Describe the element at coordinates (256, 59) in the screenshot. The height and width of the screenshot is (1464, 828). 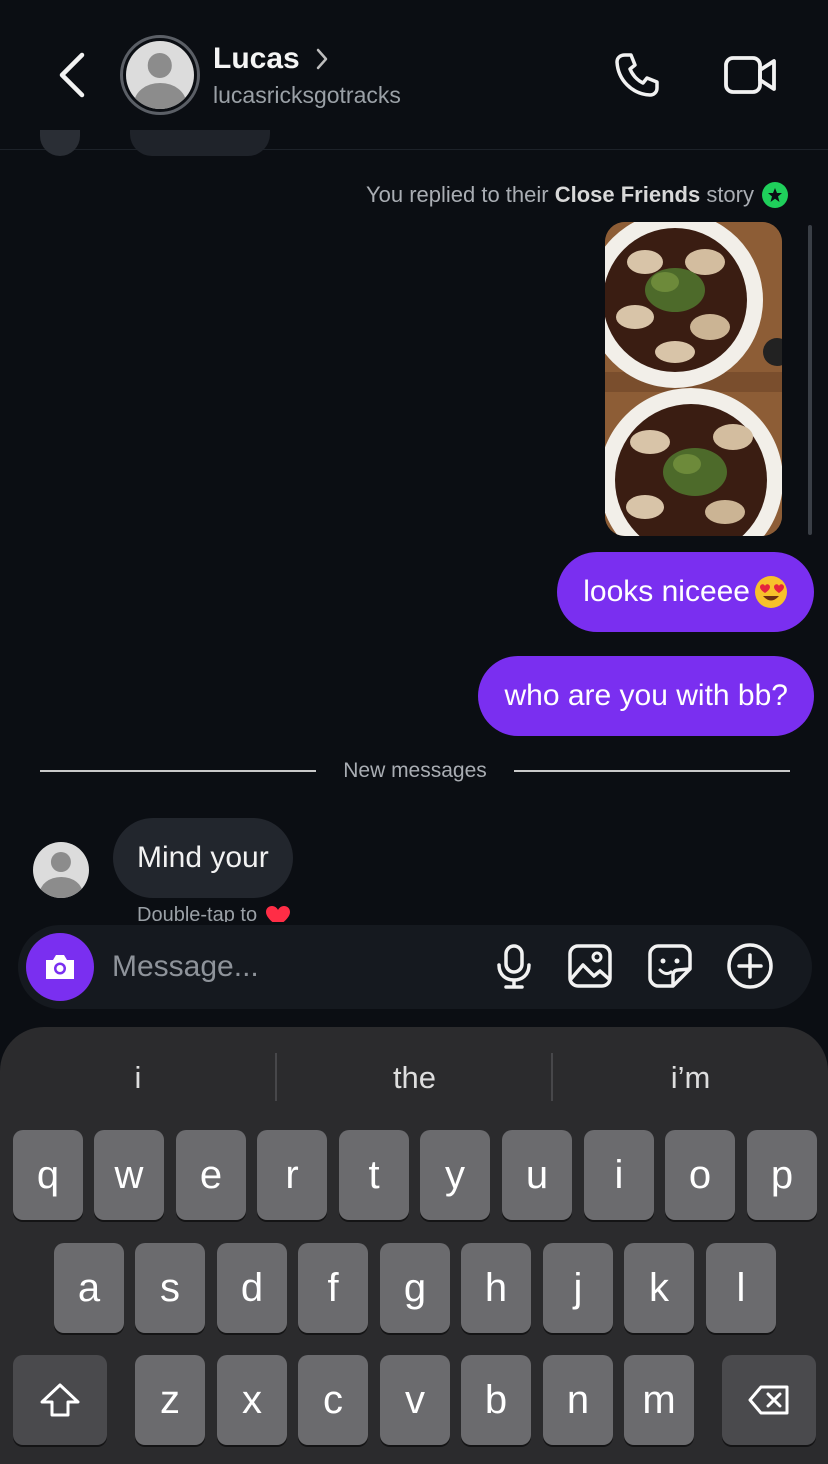
I see `contact-name: Lucas` at that location.